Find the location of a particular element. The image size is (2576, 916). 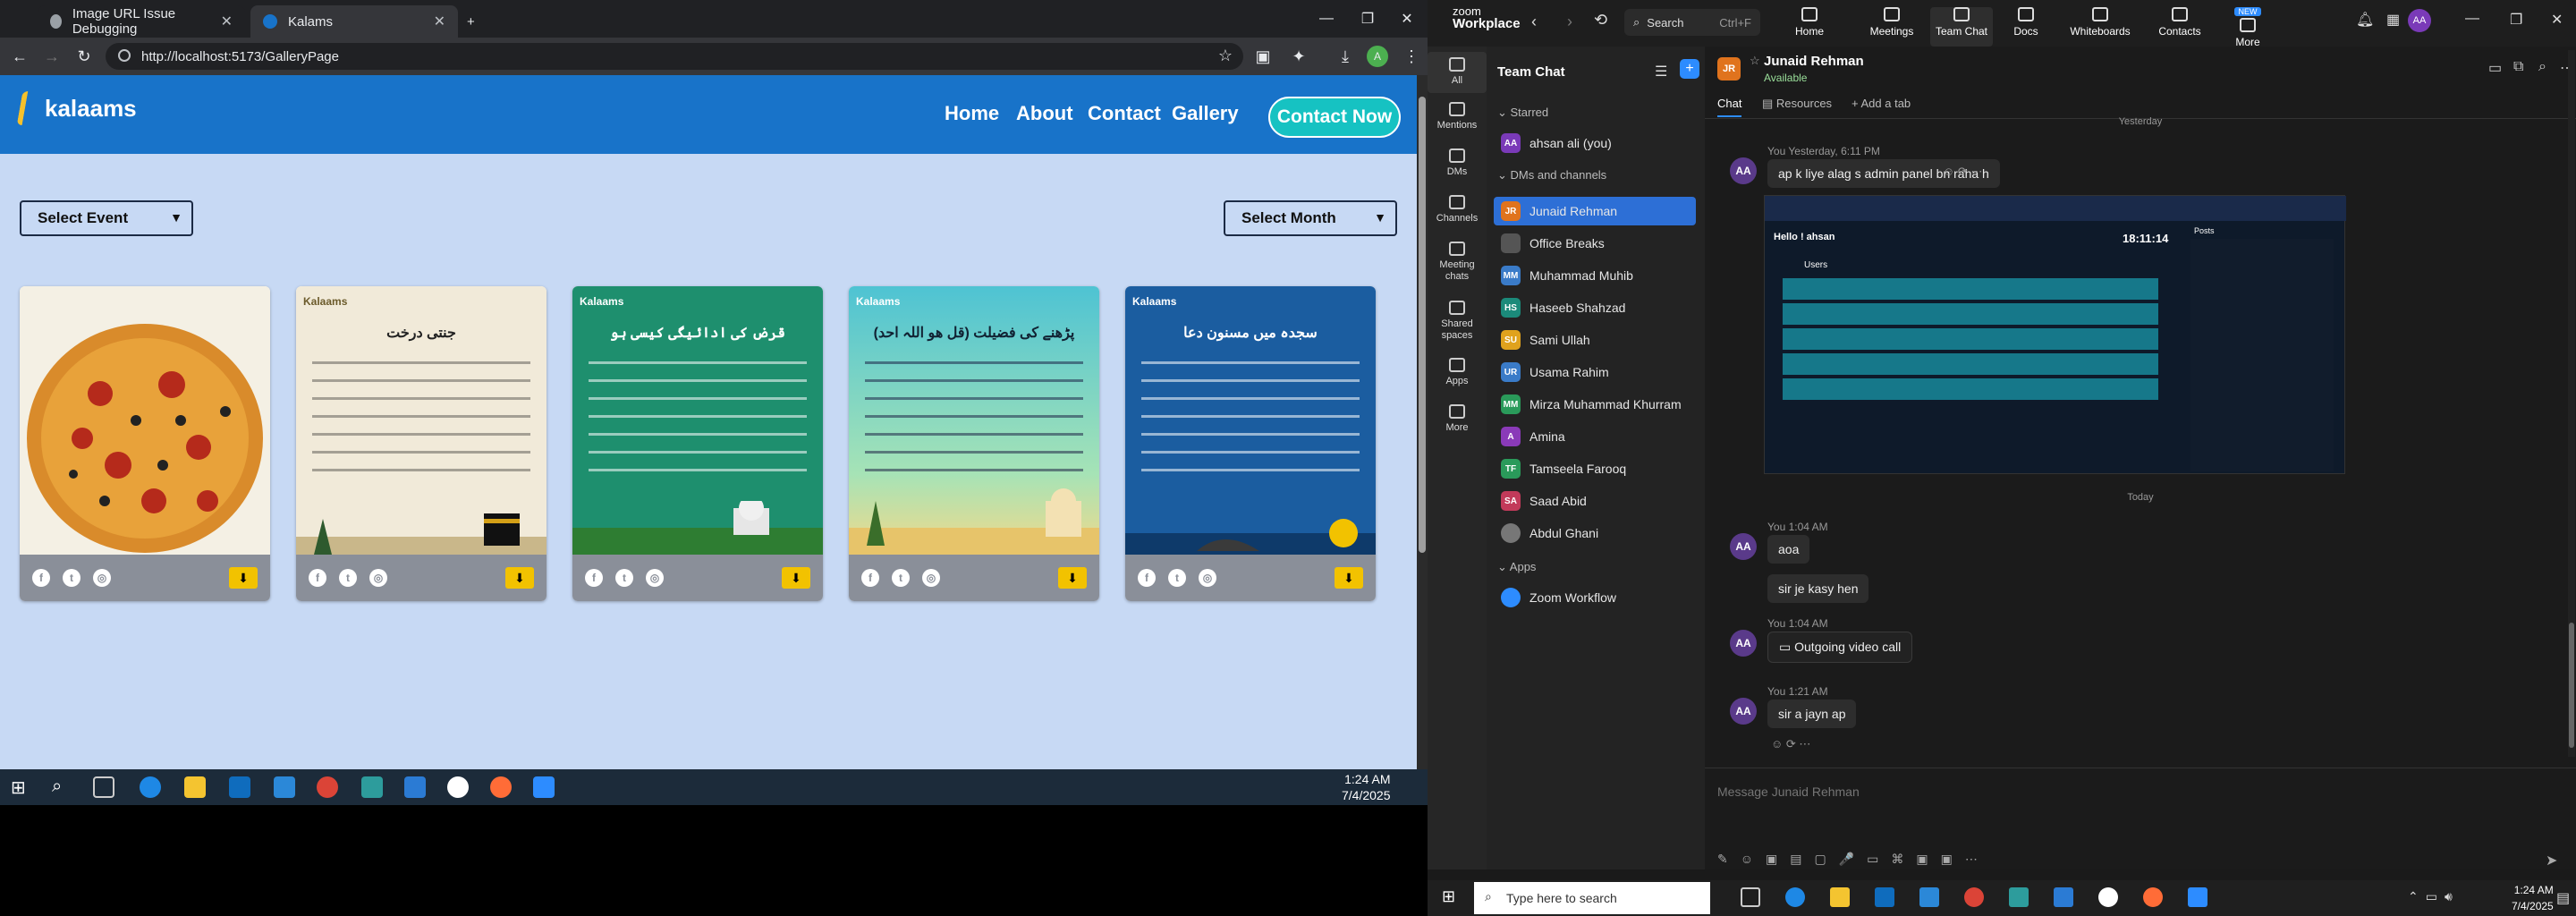

new-tab-button: + is located at coordinates (475, 21).